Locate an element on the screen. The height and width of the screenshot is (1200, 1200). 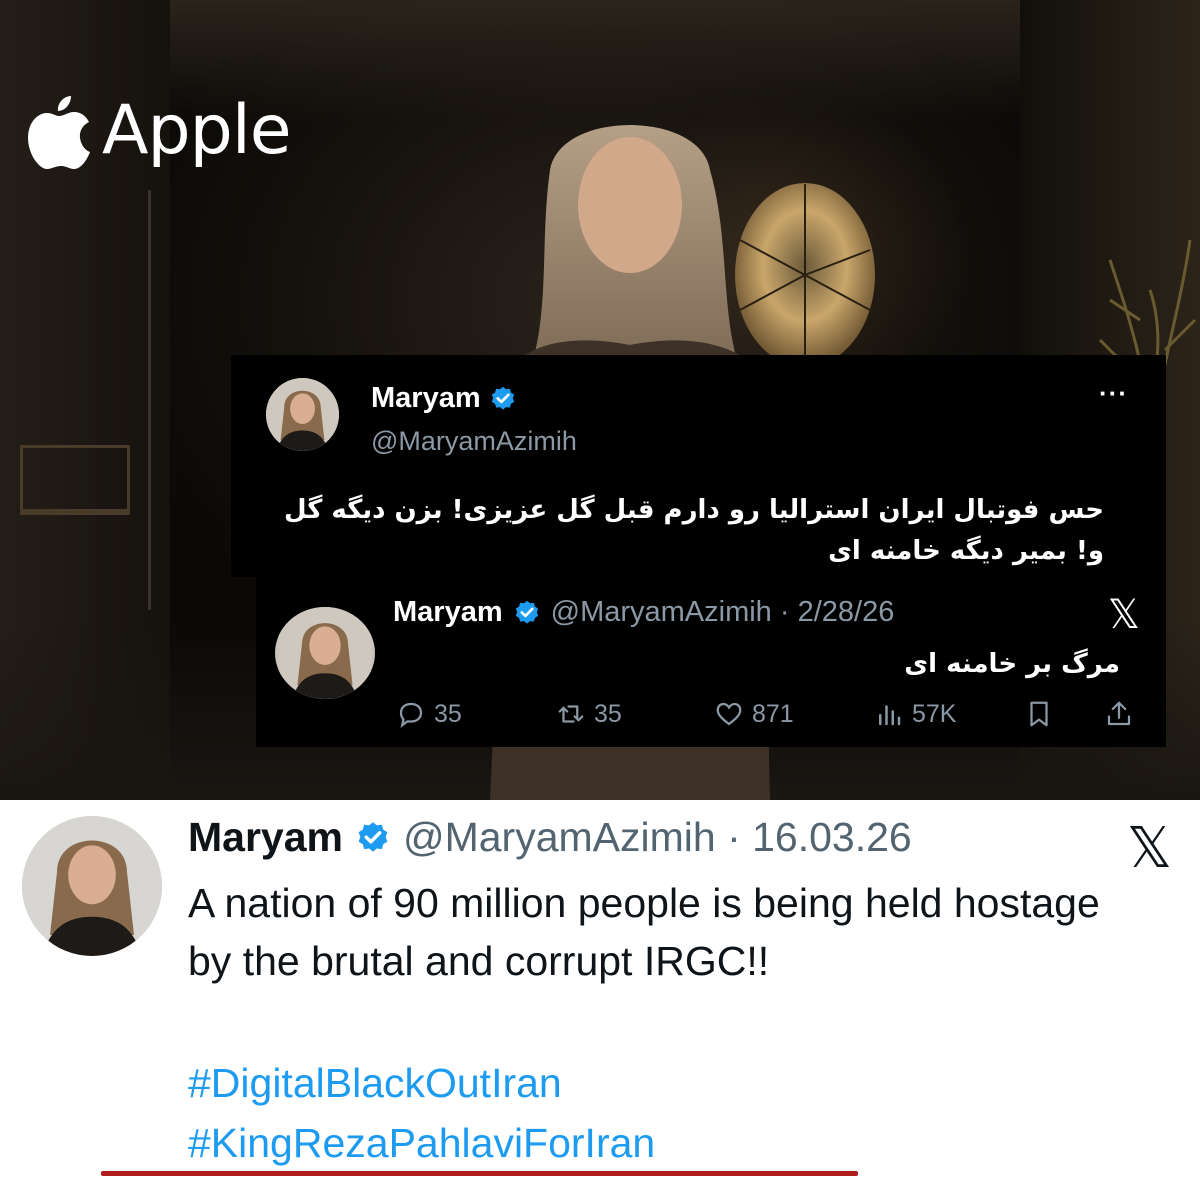
like-icon is located at coordinates (729, 714).